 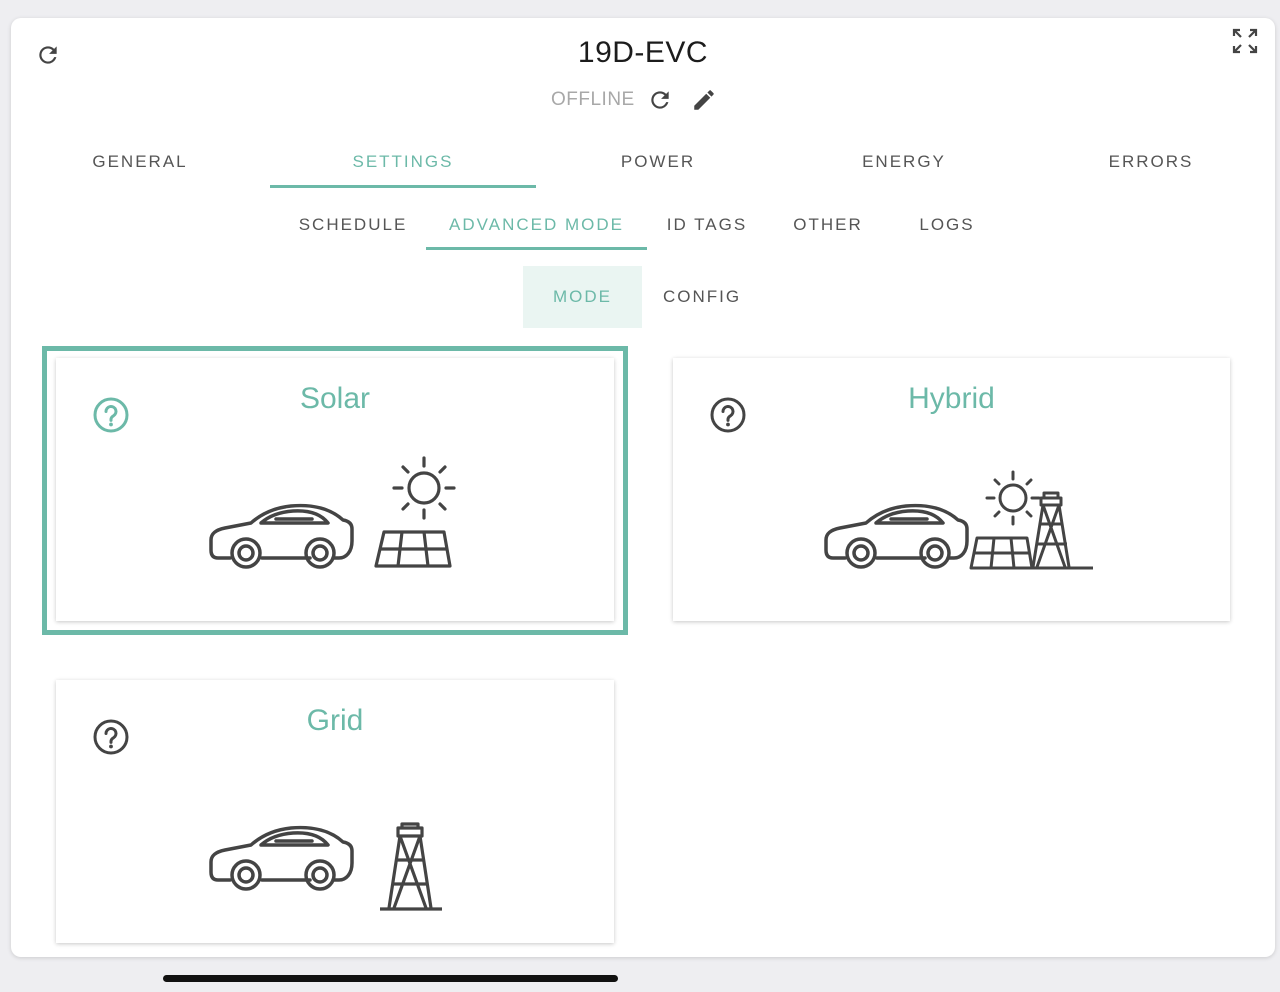 I want to click on main-tabs: GENERAL SETTINGS POWER ENERGY ERRORS, so click(x=643, y=162).